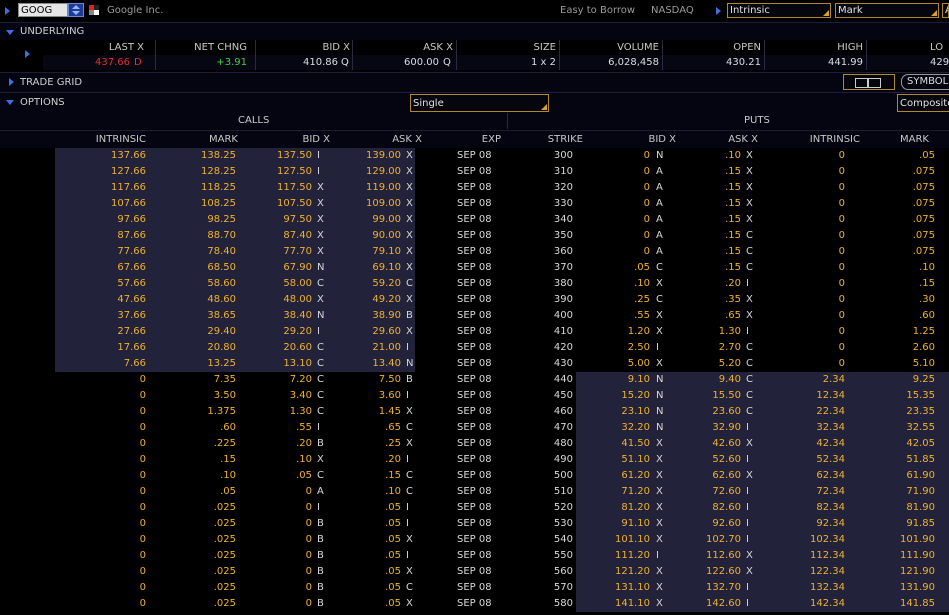 The height and width of the screenshot is (615, 949). Describe the element at coordinates (282, 444) in the screenshot. I see `cell-cb: .20` at that location.